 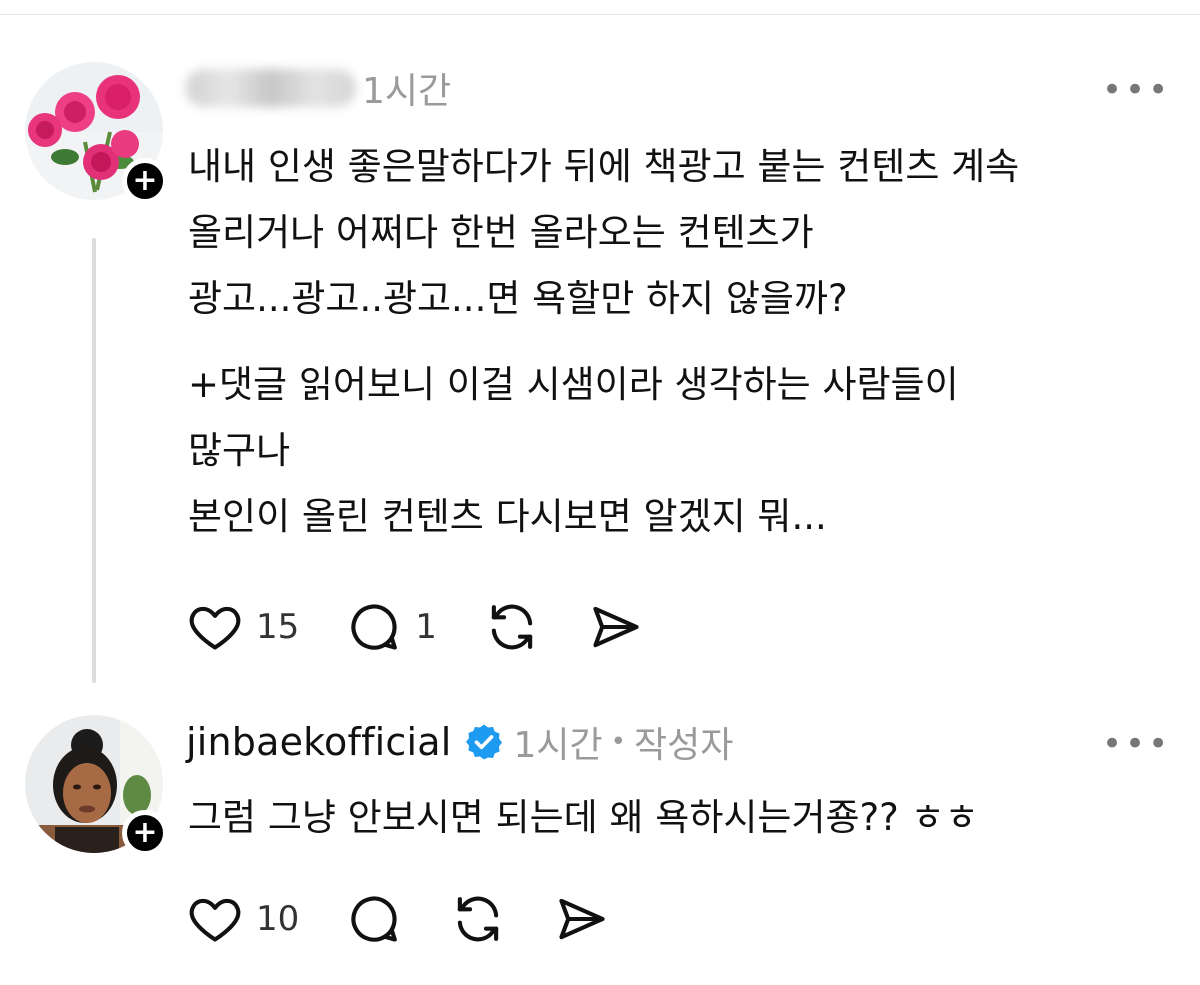 I want to click on like-button: 15, so click(x=242, y=627).